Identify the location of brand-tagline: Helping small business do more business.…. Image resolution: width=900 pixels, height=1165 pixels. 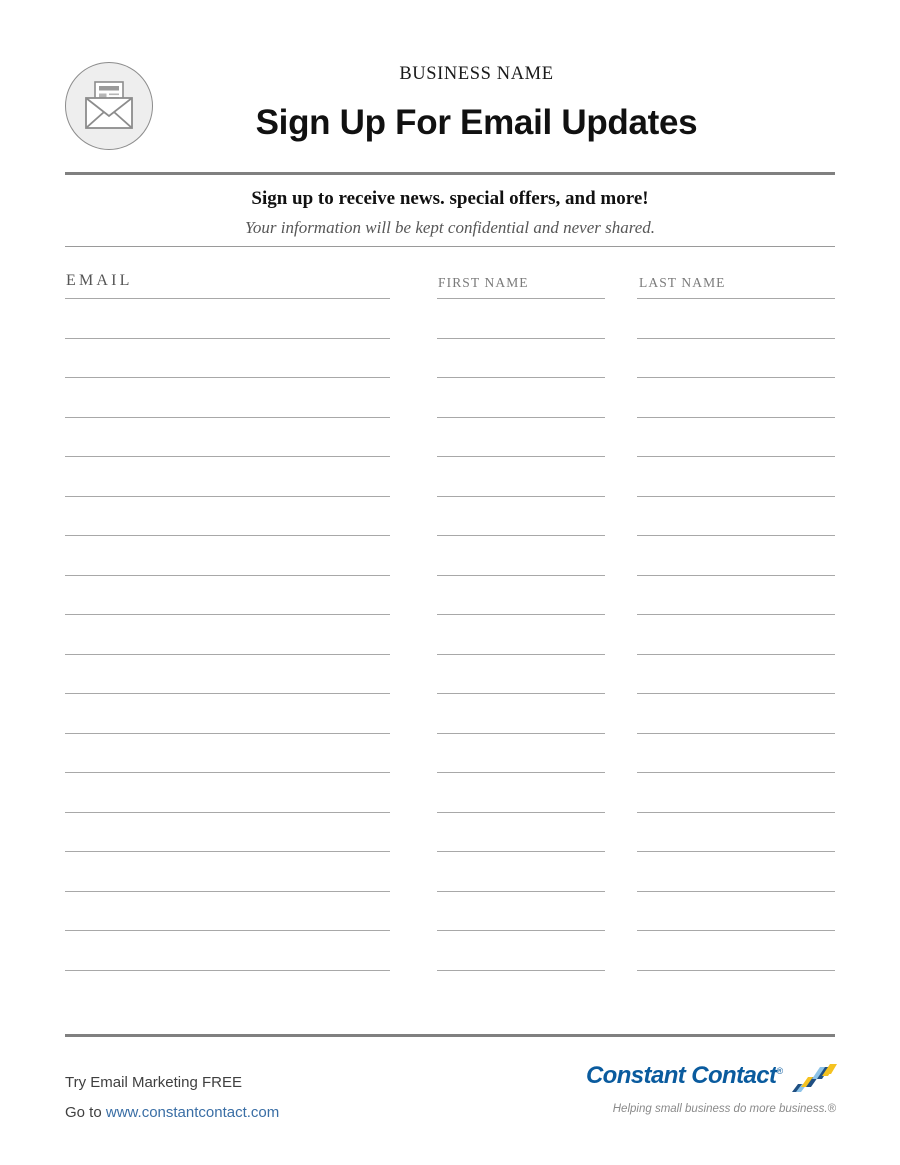
(724, 1109).